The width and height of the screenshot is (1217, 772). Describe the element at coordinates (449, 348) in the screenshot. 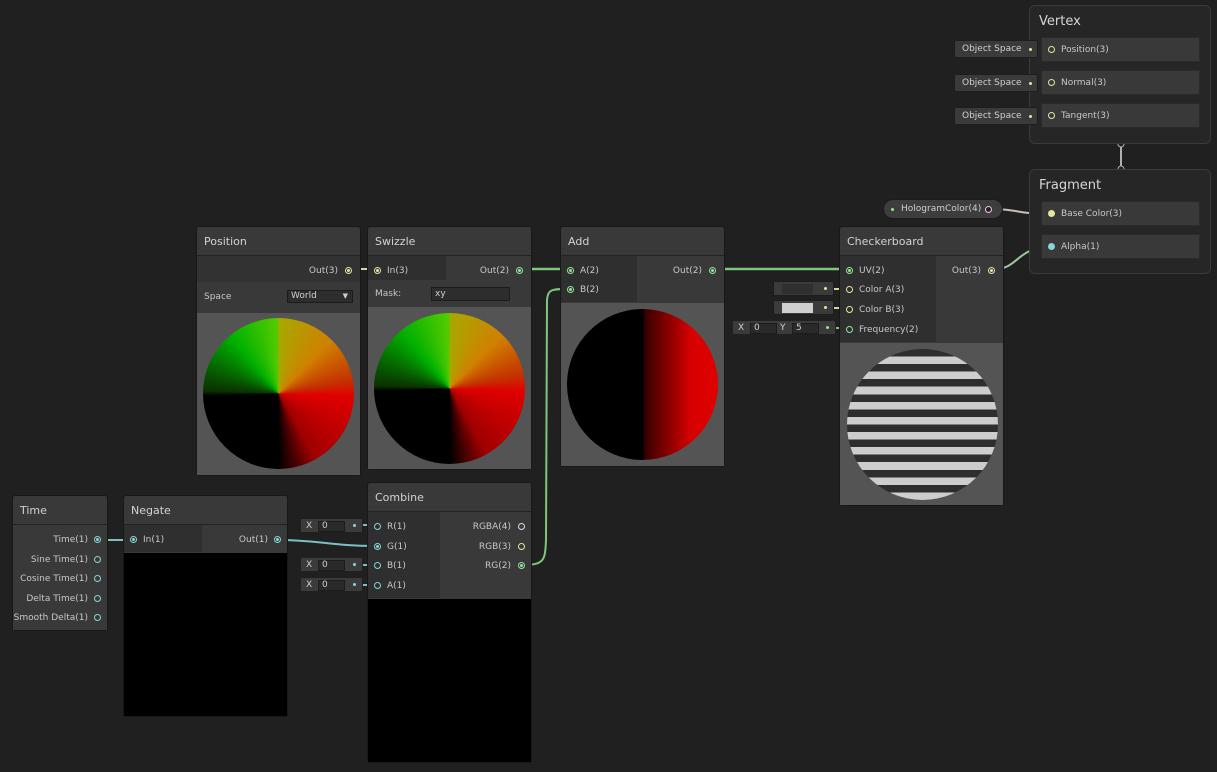

I see `swizzle-node: Swizzle In(3) Out(2) Mask: xy` at that location.